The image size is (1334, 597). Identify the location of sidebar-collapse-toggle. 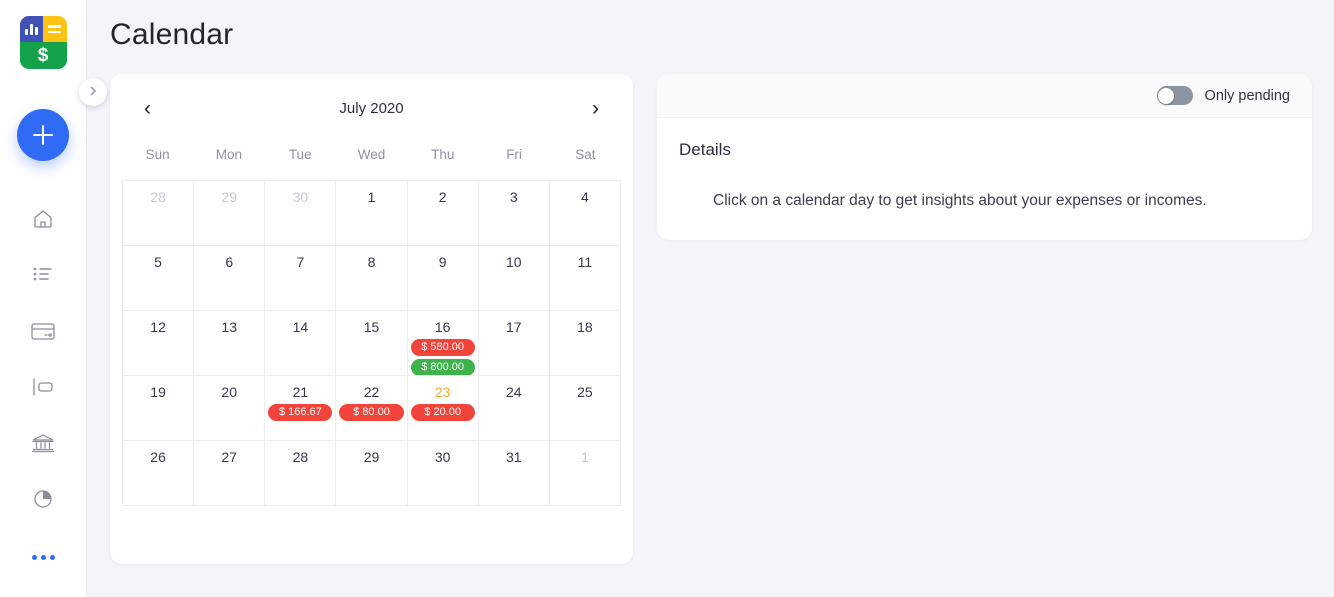
(93, 92).